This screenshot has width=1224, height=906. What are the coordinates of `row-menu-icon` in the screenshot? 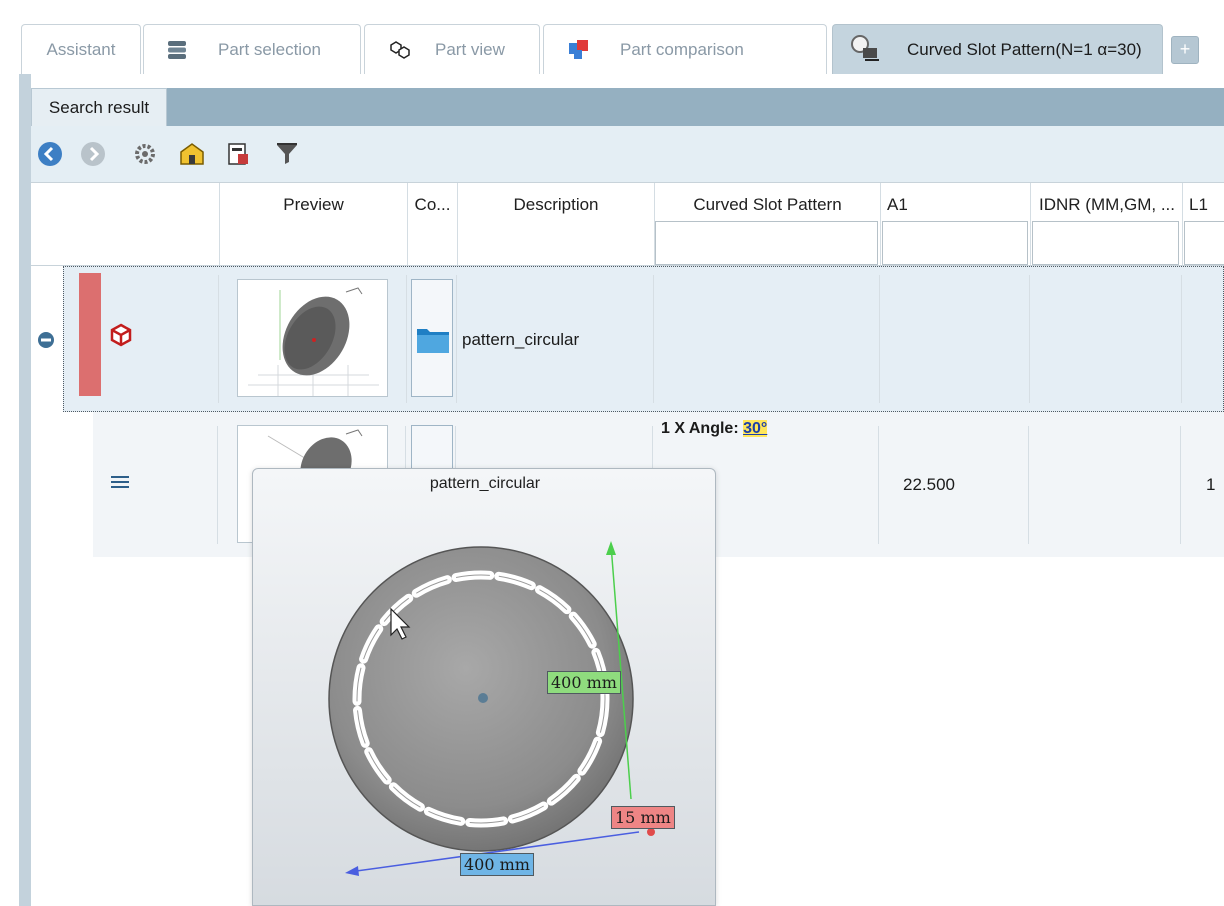 It's located at (120, 482).